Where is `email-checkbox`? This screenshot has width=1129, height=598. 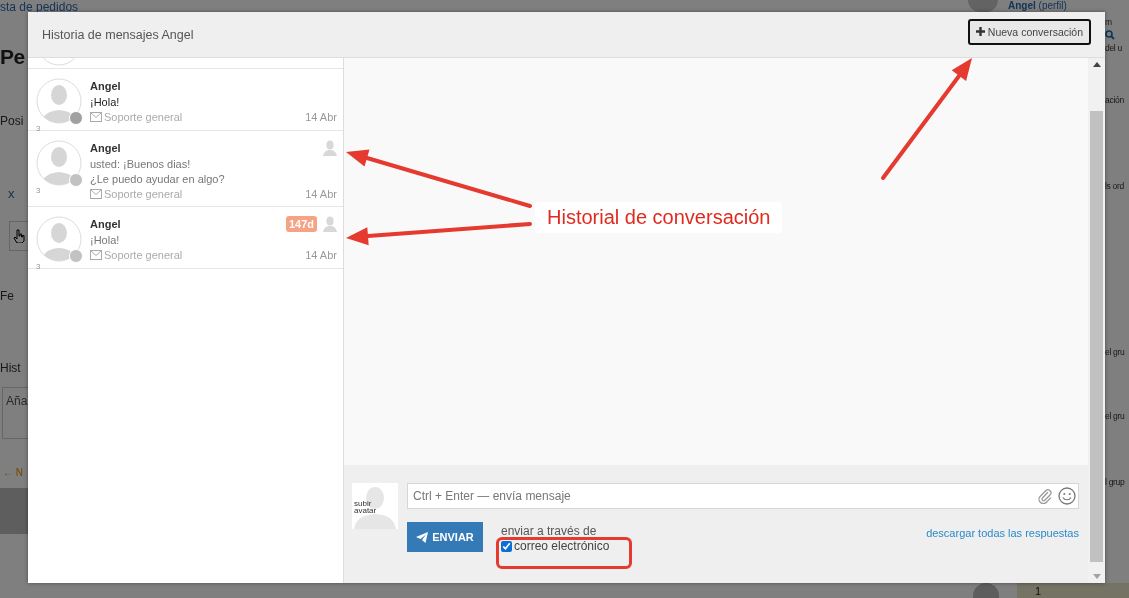
email-checkbox is located at coordinates (506, 546).